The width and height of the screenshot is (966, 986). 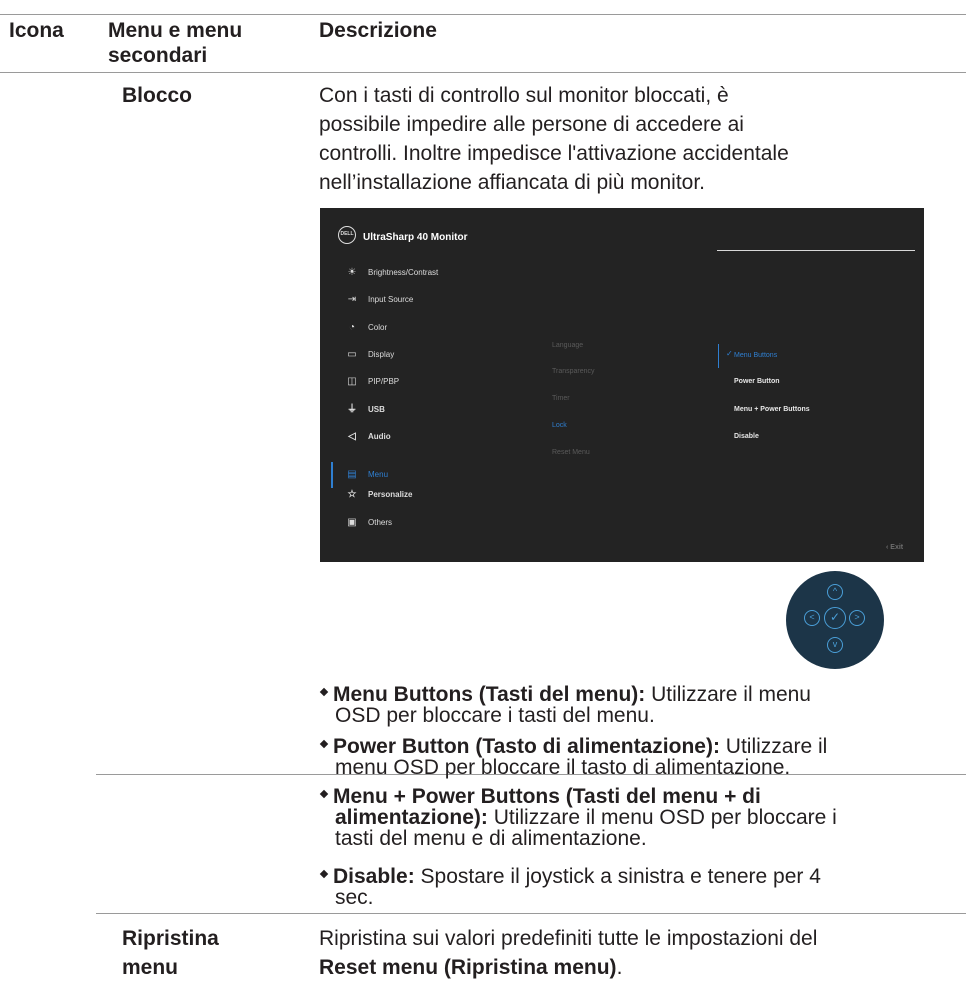 I want to click on check-icon: ✓, so click(x=729, y=353).